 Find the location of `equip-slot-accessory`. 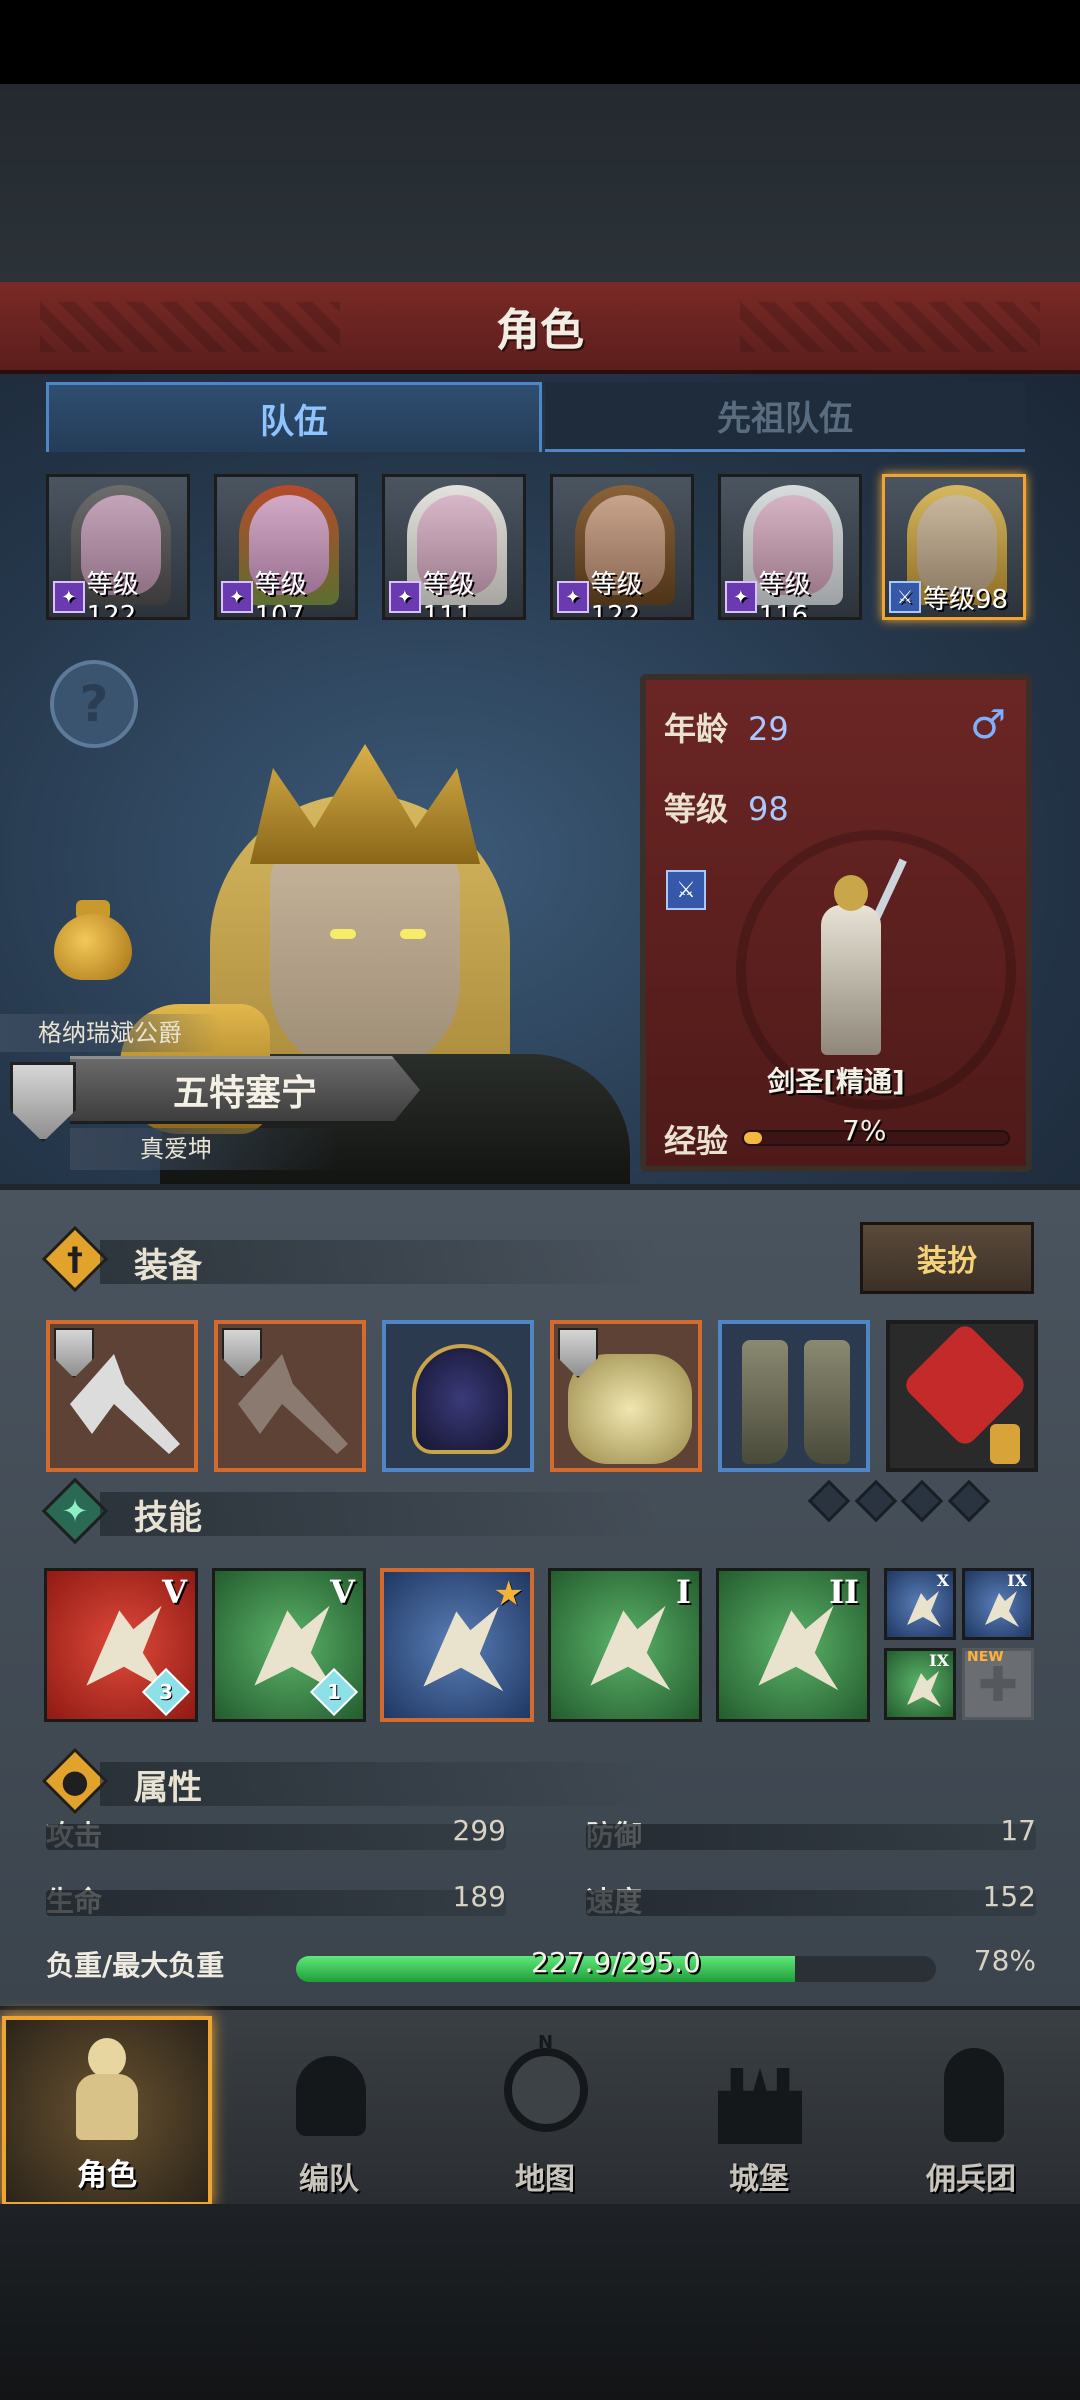

equip-slot-accessory is located at coordinates (962, 1396).